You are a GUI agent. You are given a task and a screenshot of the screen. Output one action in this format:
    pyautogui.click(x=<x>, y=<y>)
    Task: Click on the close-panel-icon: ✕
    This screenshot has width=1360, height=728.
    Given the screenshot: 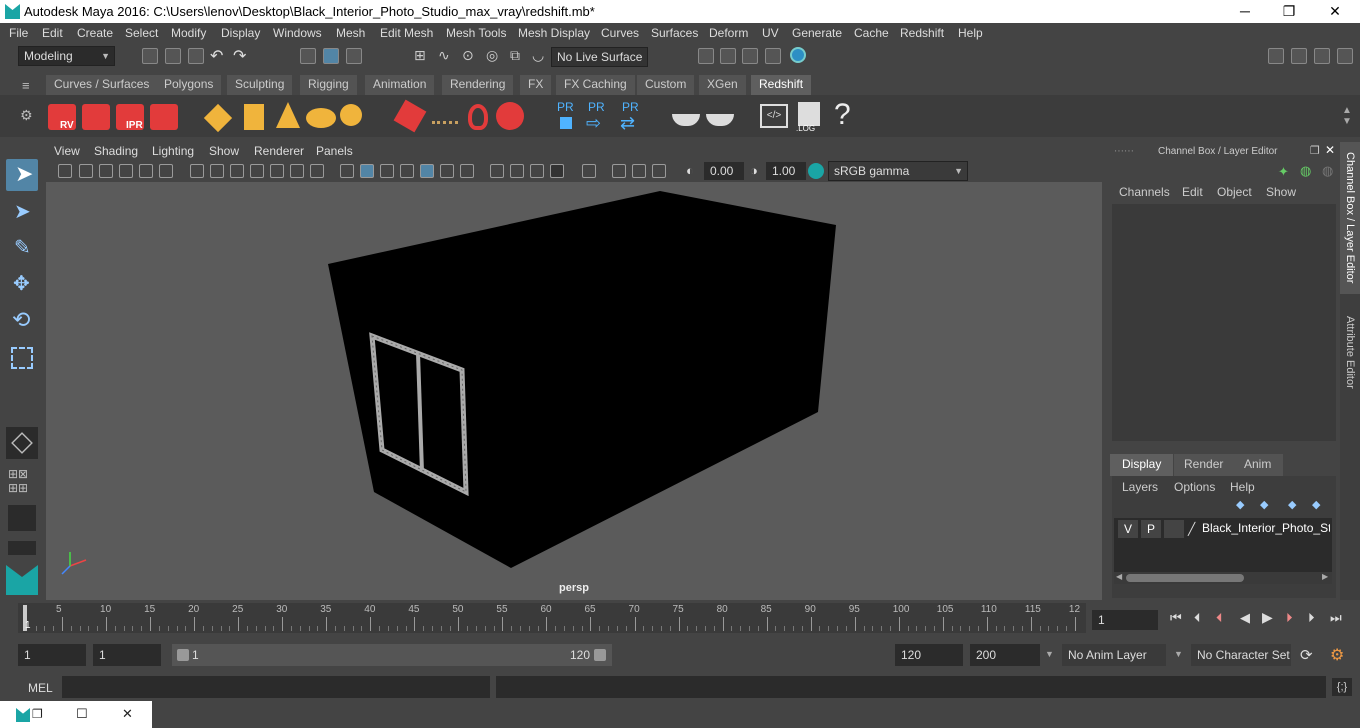 What is the action you would take?
    pyautogui.click(x=1330, y=150)
    